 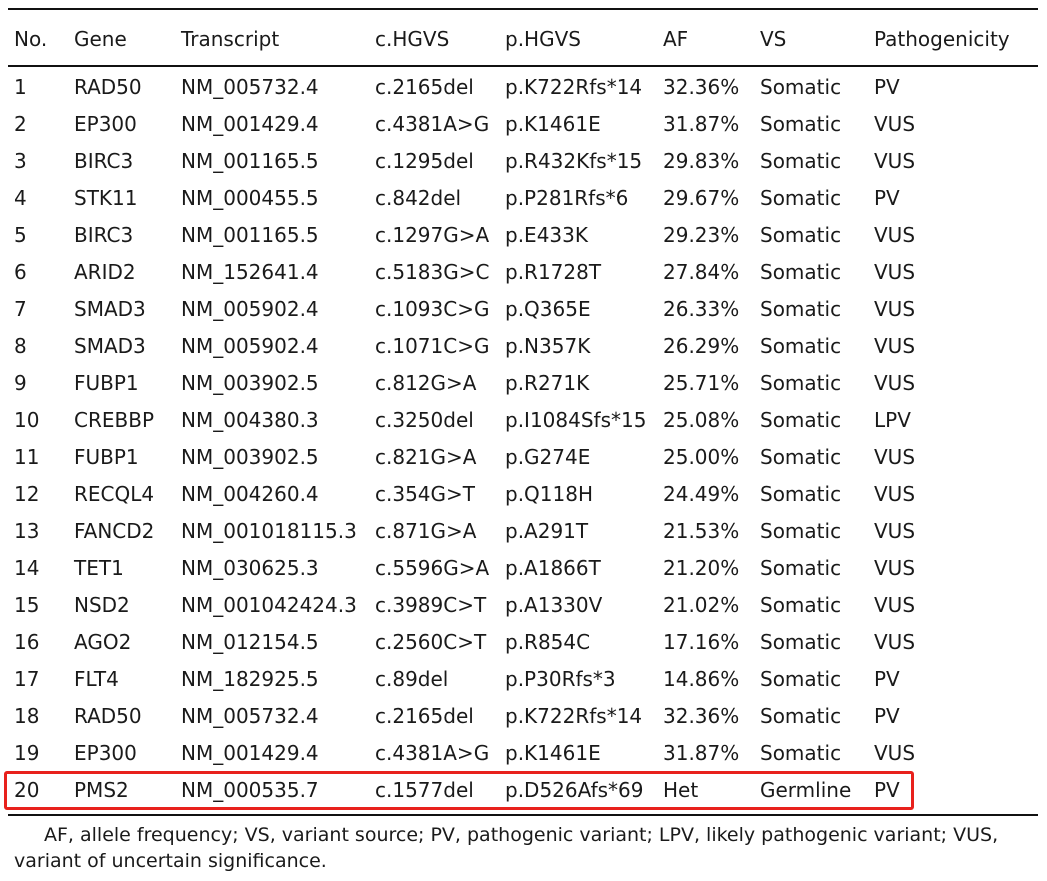 What do you see at coordinates (574, 87) in the screenshot?
I see `cell-p-hgvs: p.K722Rfs*14` at bounding box center [574, 87].